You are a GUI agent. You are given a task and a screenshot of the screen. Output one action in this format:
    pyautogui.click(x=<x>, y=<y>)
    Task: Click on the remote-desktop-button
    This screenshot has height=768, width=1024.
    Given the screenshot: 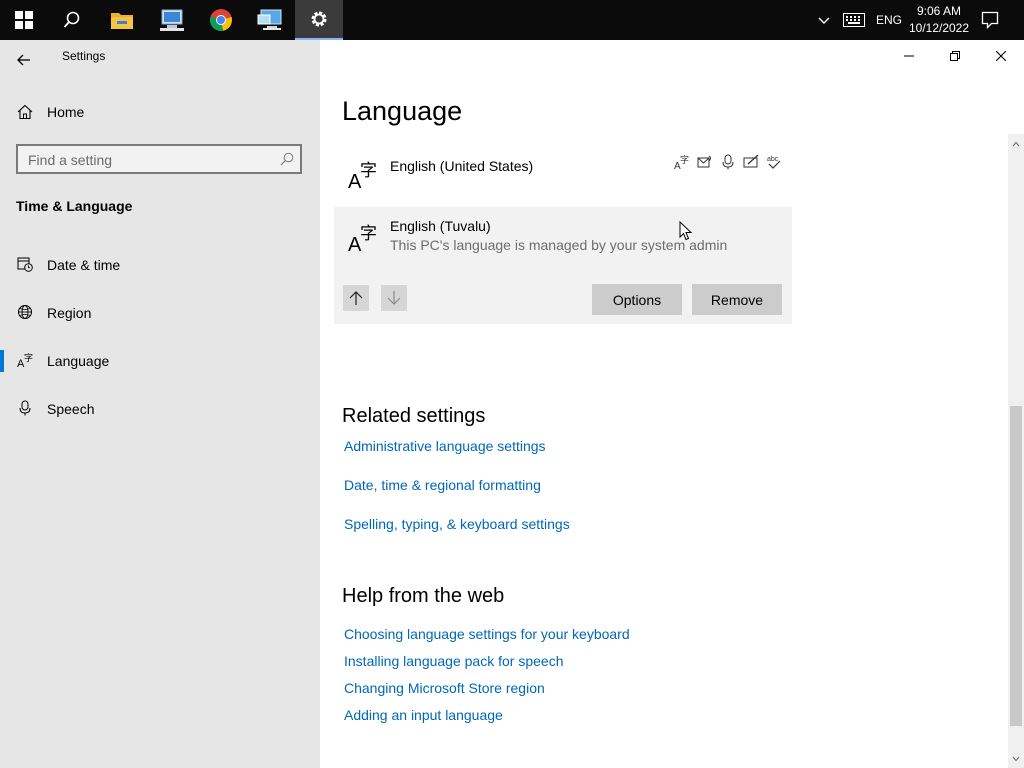 What is the action you would take?
    pyautogui.click(x=270, y=20)
    